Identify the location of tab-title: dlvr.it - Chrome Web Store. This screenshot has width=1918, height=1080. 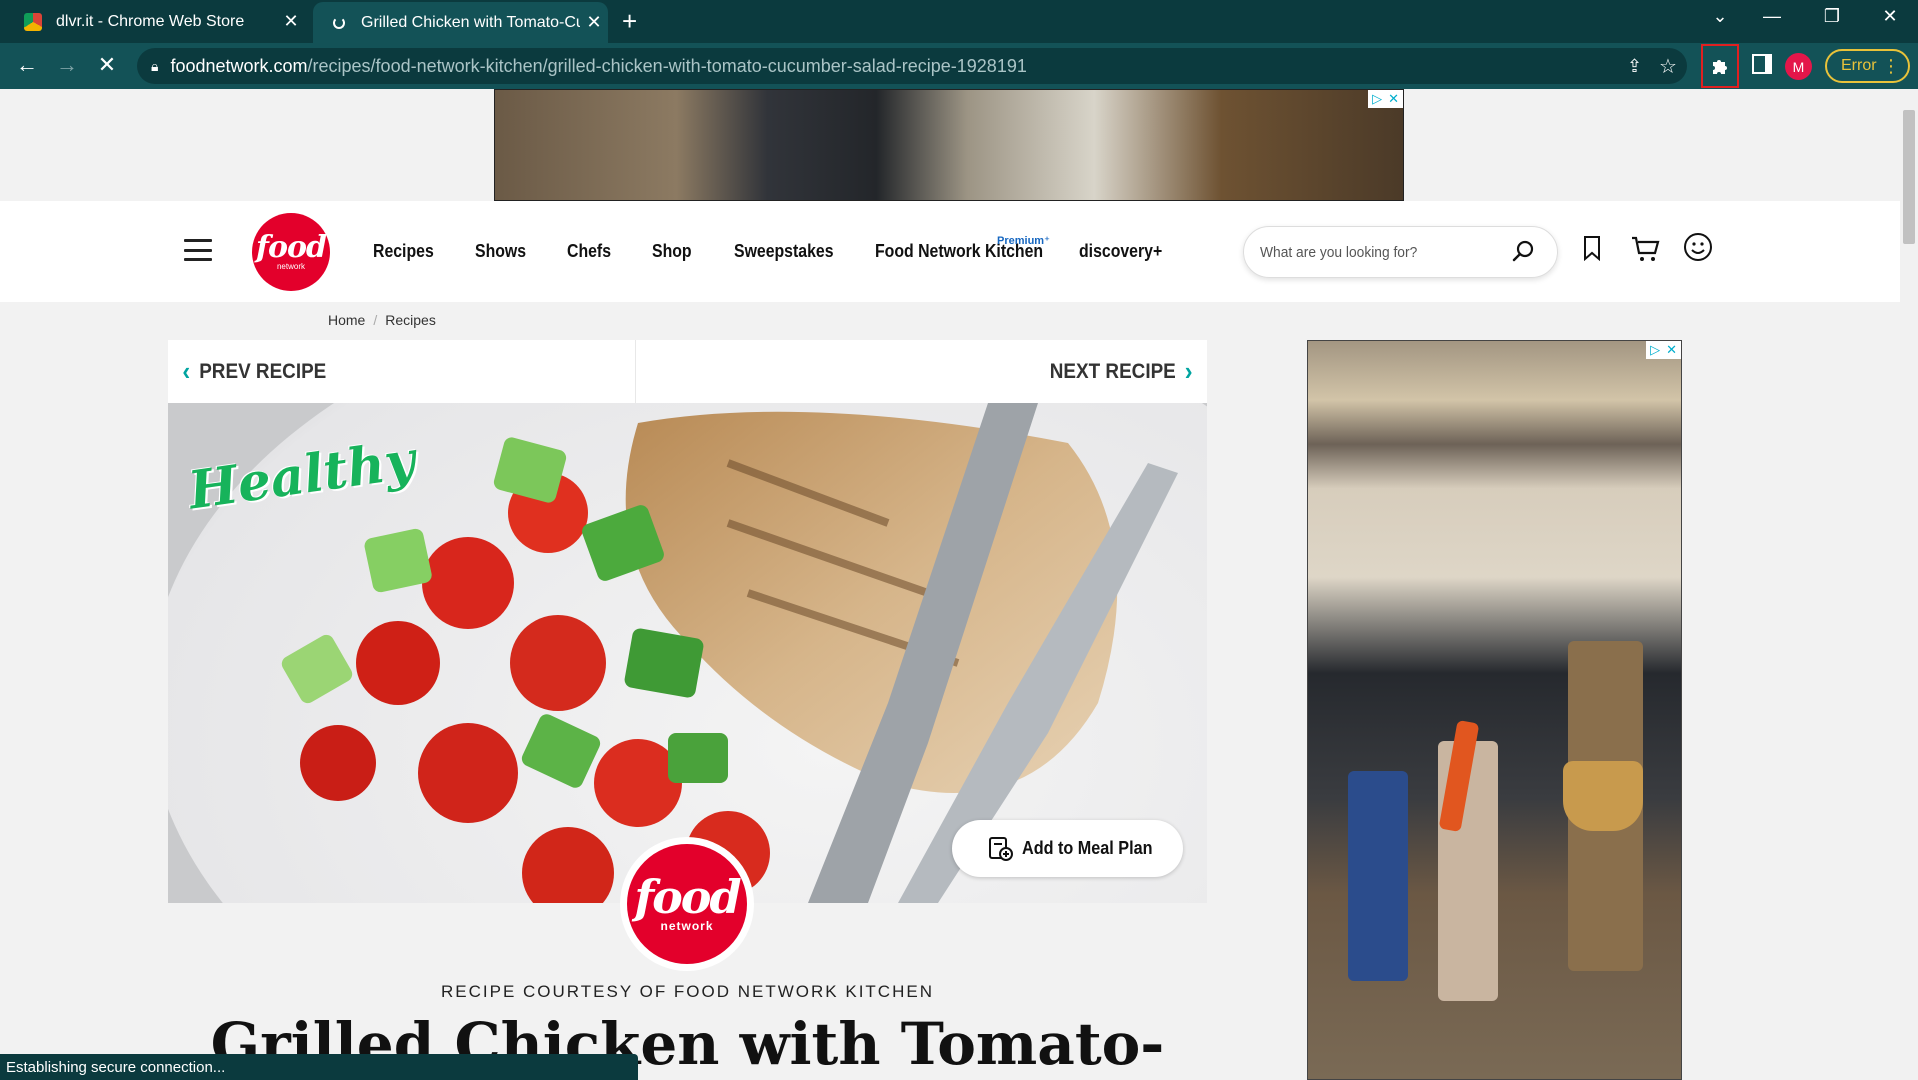
(150, 21).